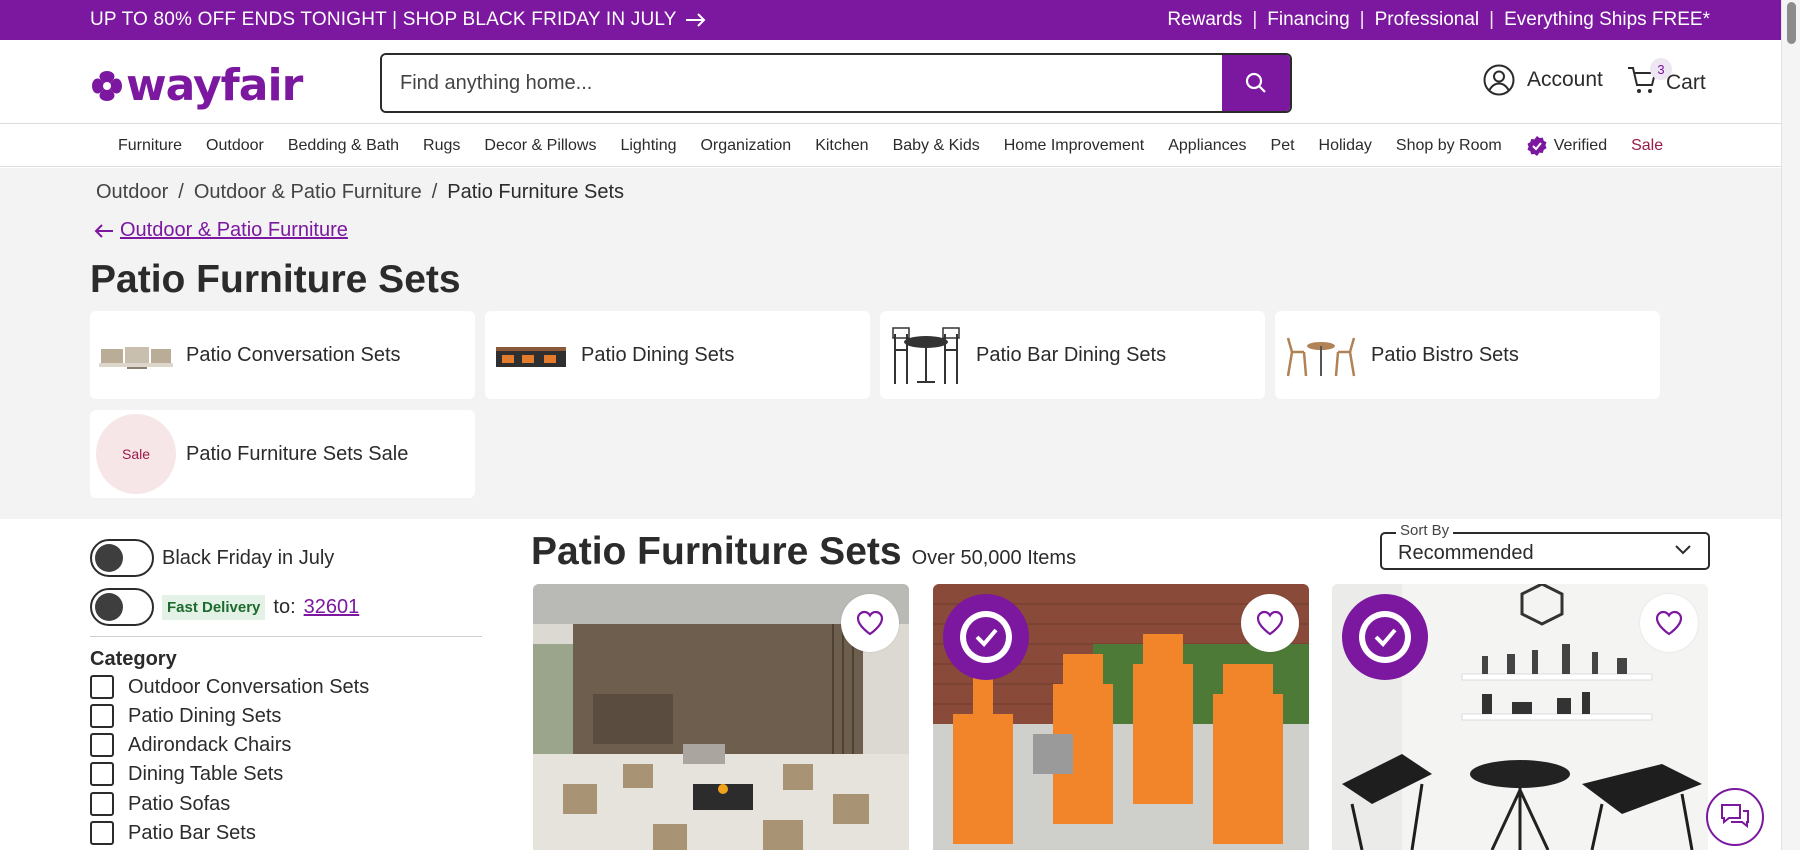 The image size is (1800, 850). I want to click on nav-item-lighting: Lighting, so click(648, 146).